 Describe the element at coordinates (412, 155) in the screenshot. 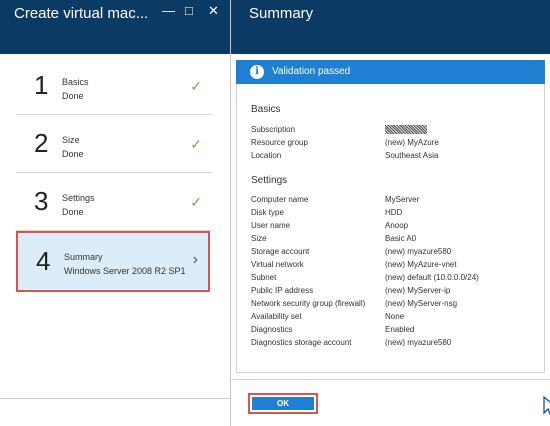

I see `row-value: Southeast Asia` at that location.